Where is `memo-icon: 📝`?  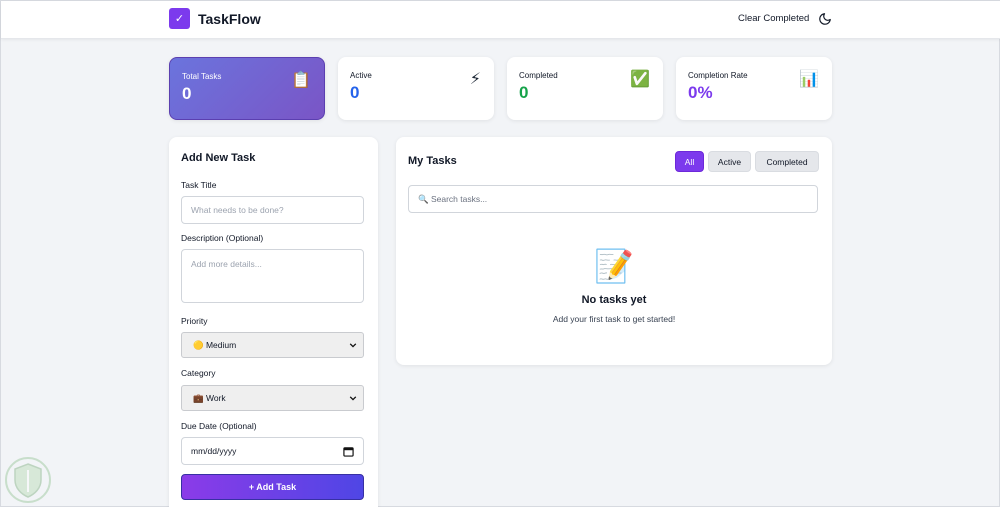 memo-icon: 📝 is located at coordinates (614, 266).